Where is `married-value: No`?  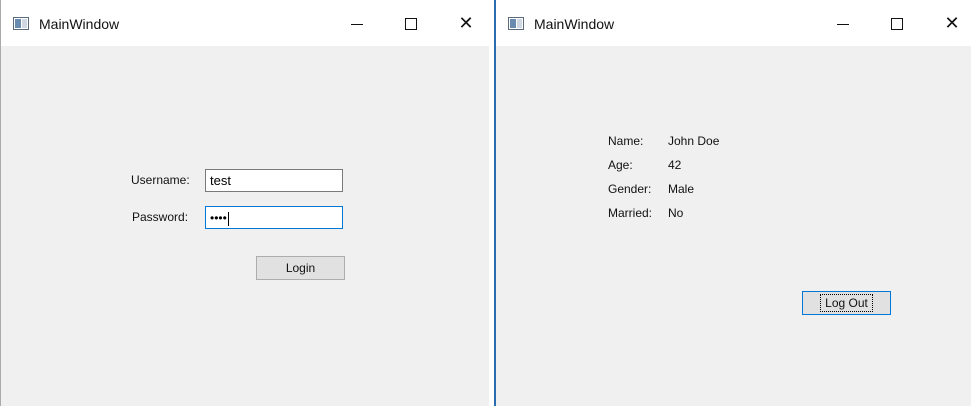
married-value: No is located at coordinates (676, 213).